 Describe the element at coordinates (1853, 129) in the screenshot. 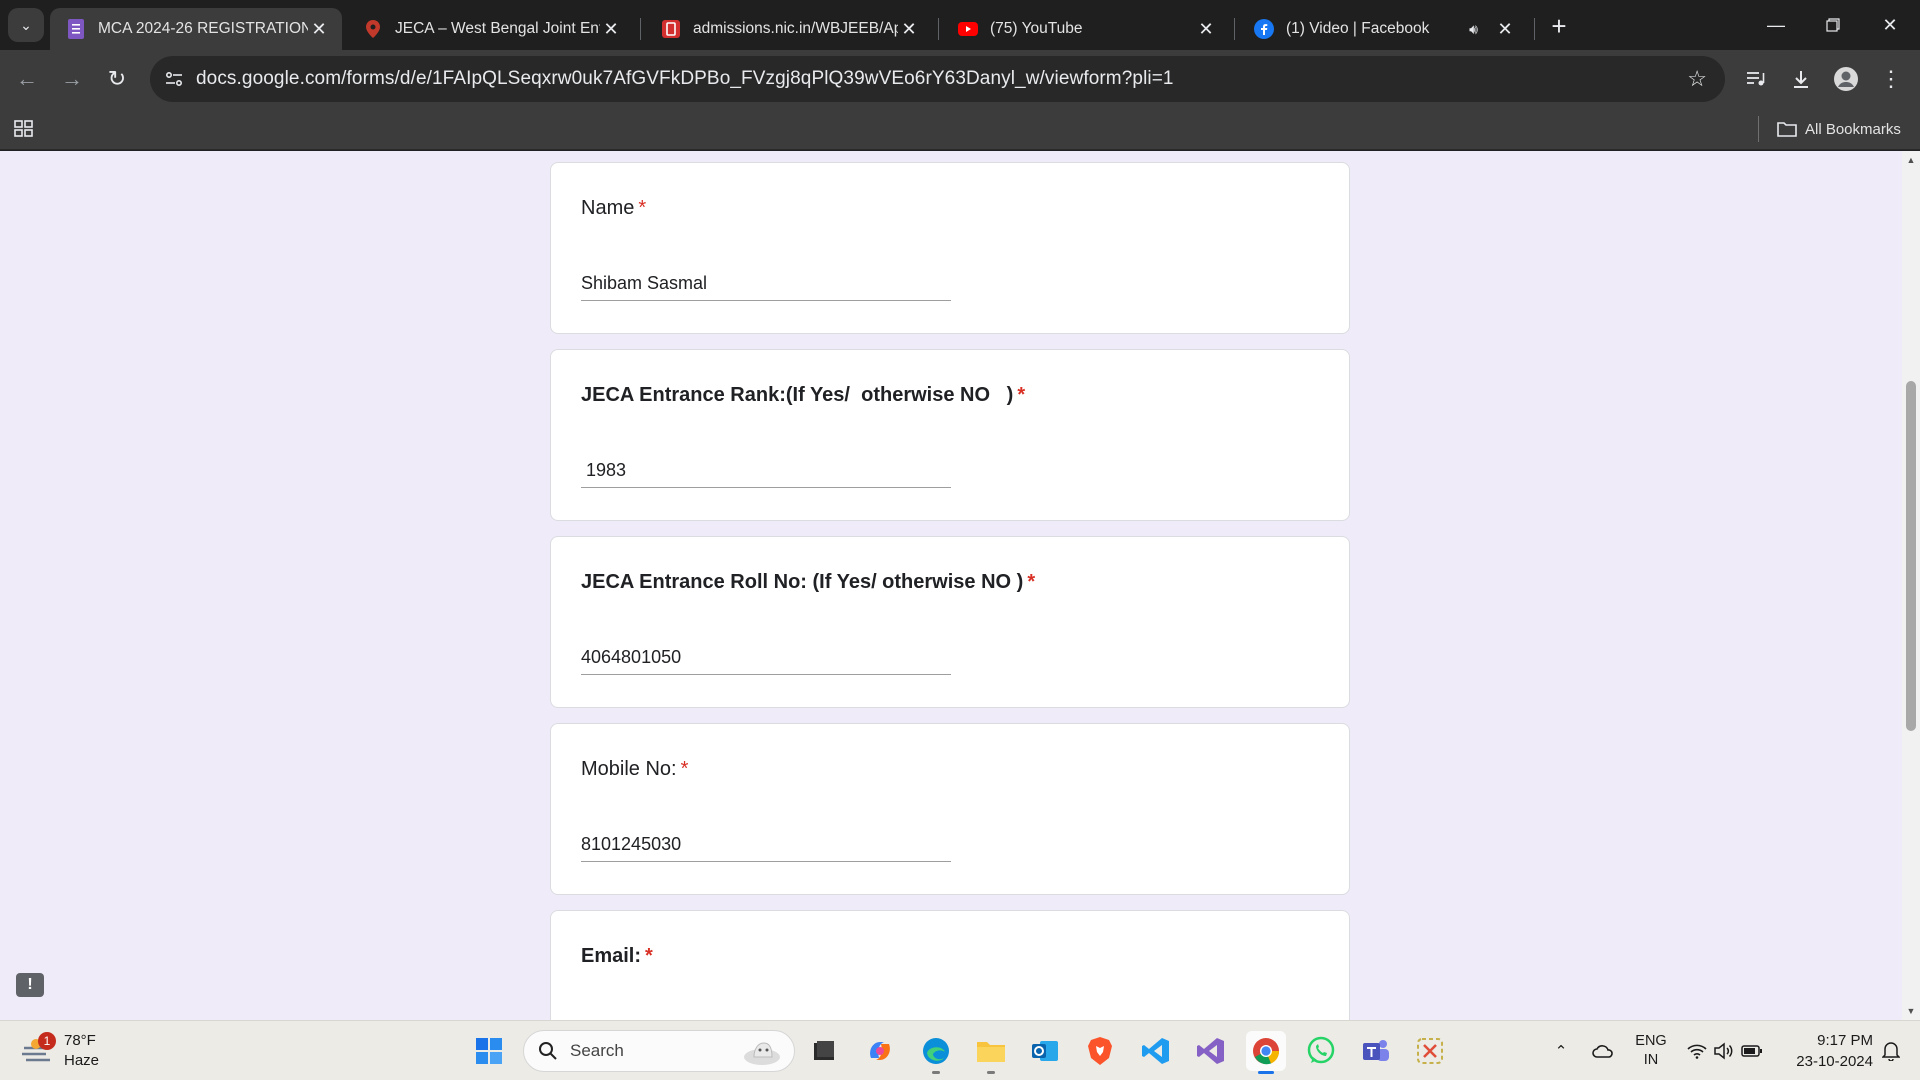

I see `all-bookmarks-label: All Bookmarks` at that location.